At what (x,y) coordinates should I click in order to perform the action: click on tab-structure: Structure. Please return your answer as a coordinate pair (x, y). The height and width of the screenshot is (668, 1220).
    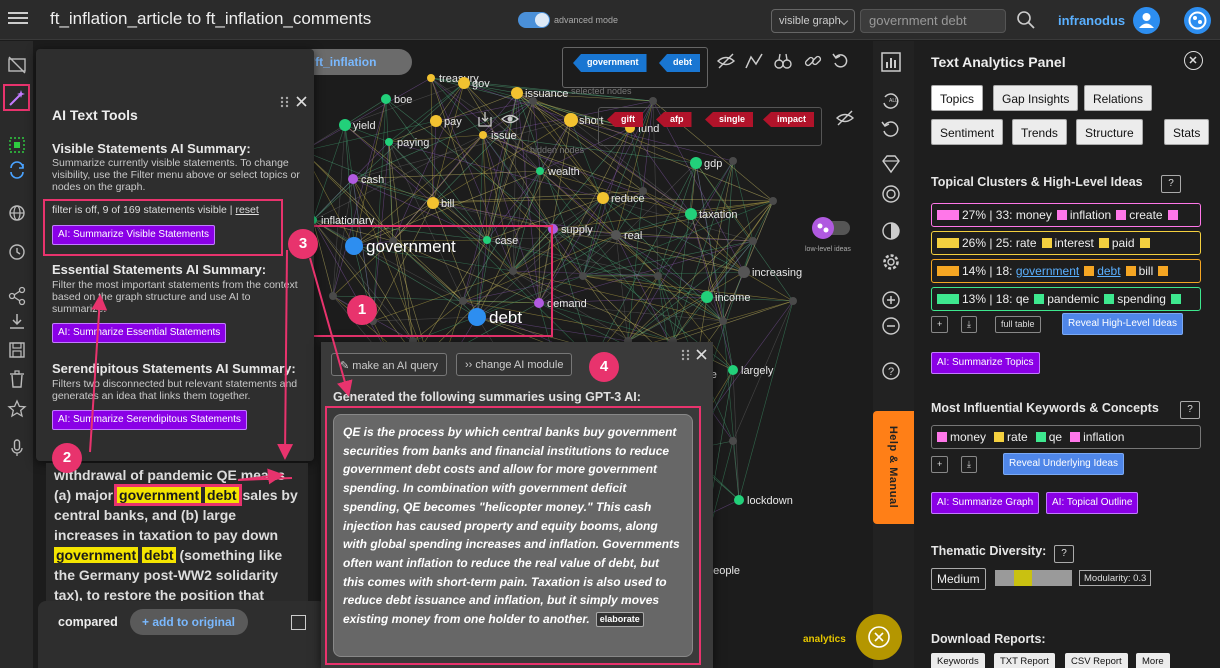
    Looking at the image, I should click on (1109, 132).